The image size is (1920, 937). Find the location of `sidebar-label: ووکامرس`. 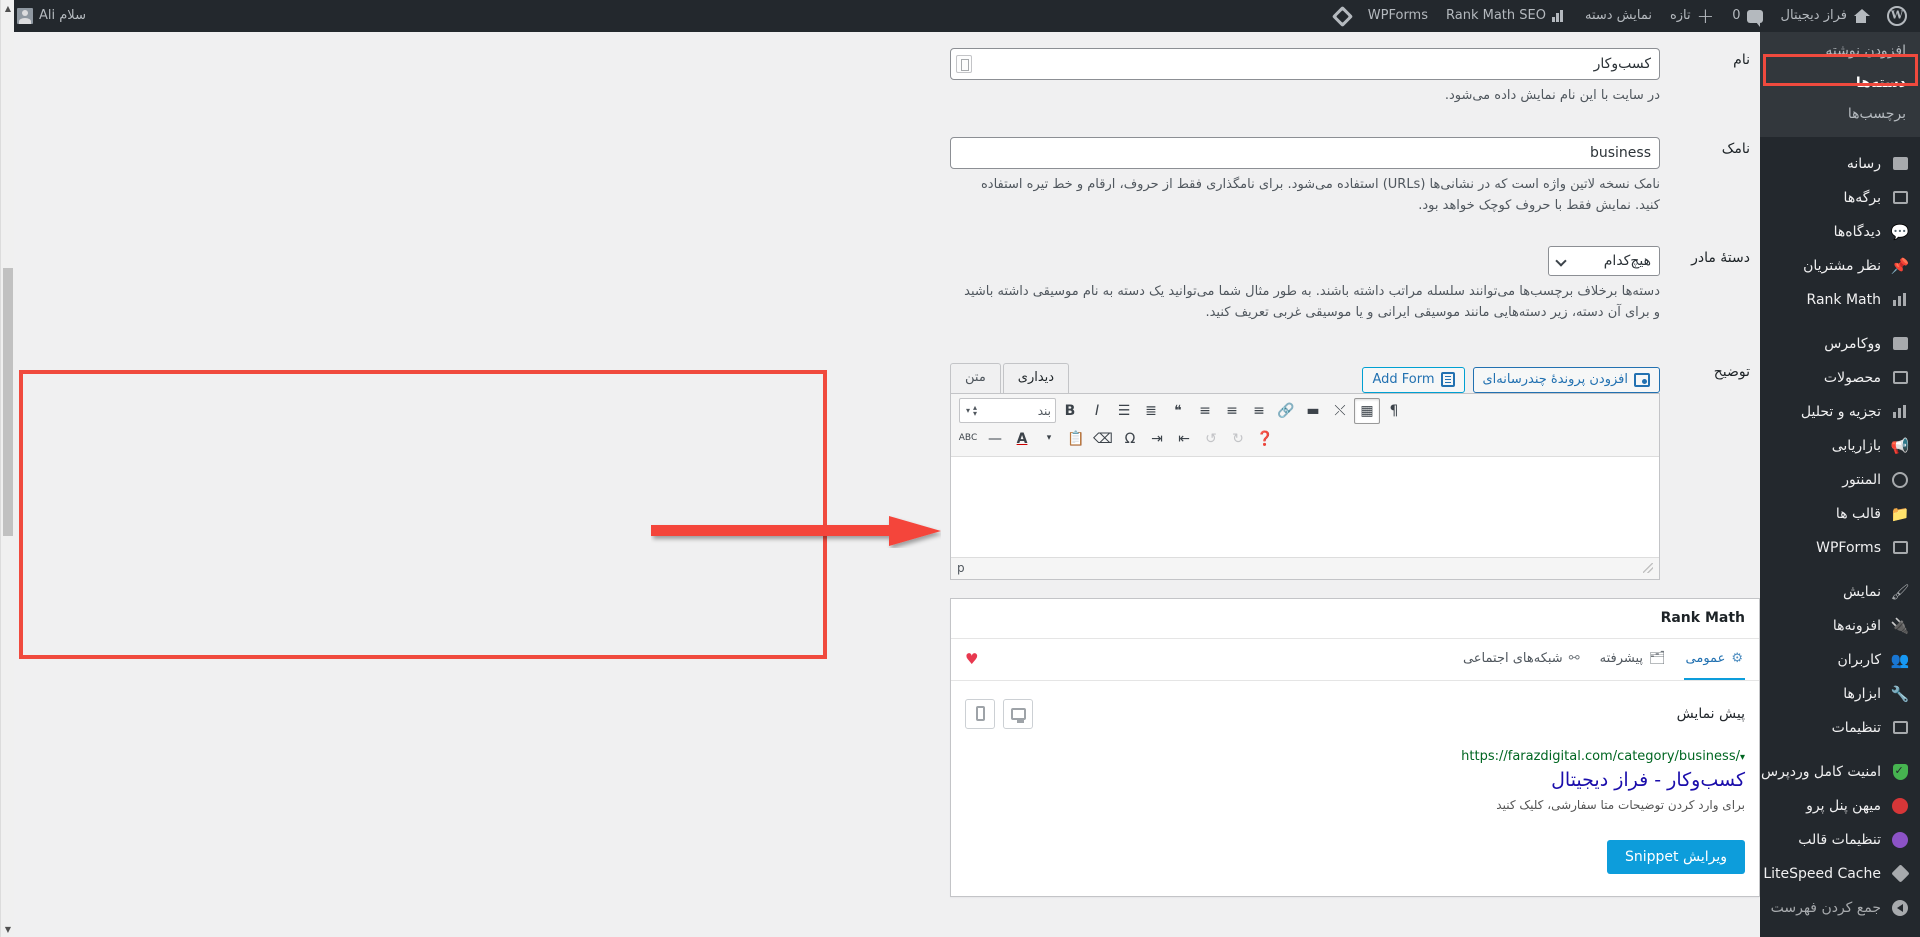

sidebar-label: ووکامرس is located at coordinates (1852, 343).